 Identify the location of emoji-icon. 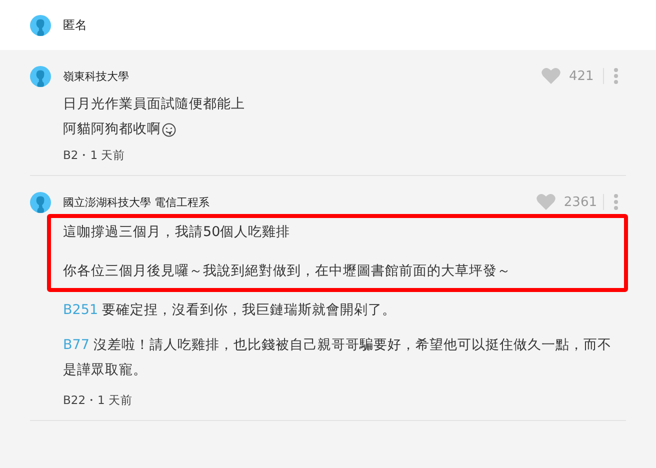
(169, 129).